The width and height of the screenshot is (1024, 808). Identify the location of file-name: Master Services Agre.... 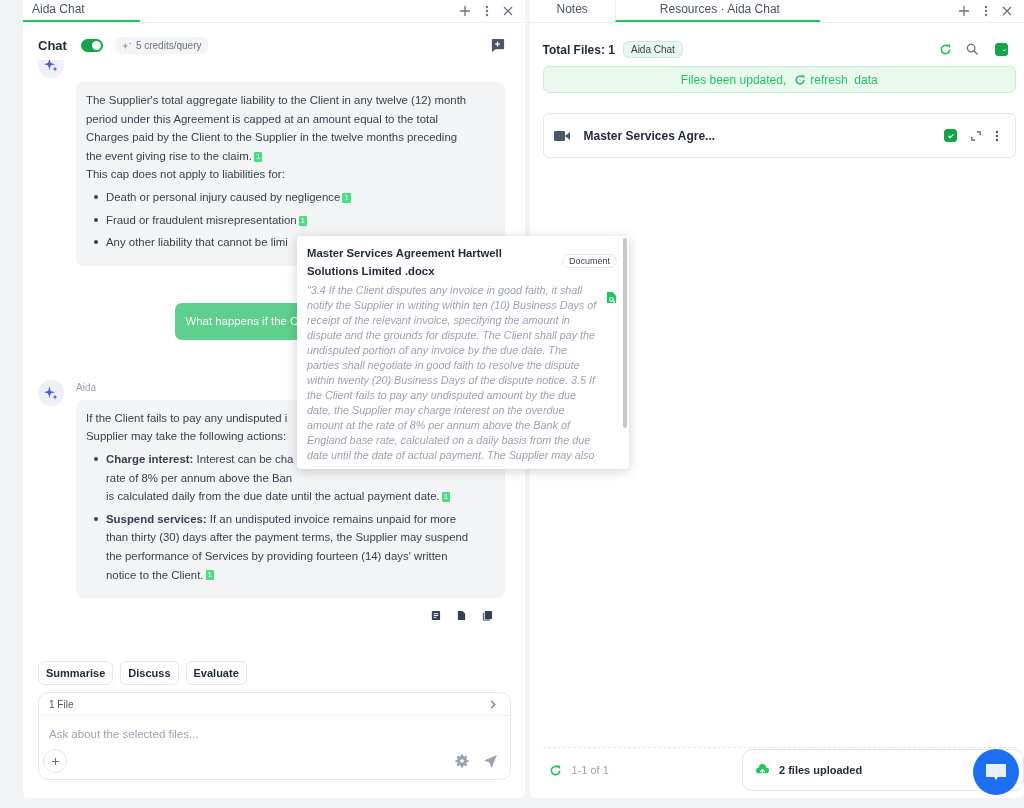
(649, 135).